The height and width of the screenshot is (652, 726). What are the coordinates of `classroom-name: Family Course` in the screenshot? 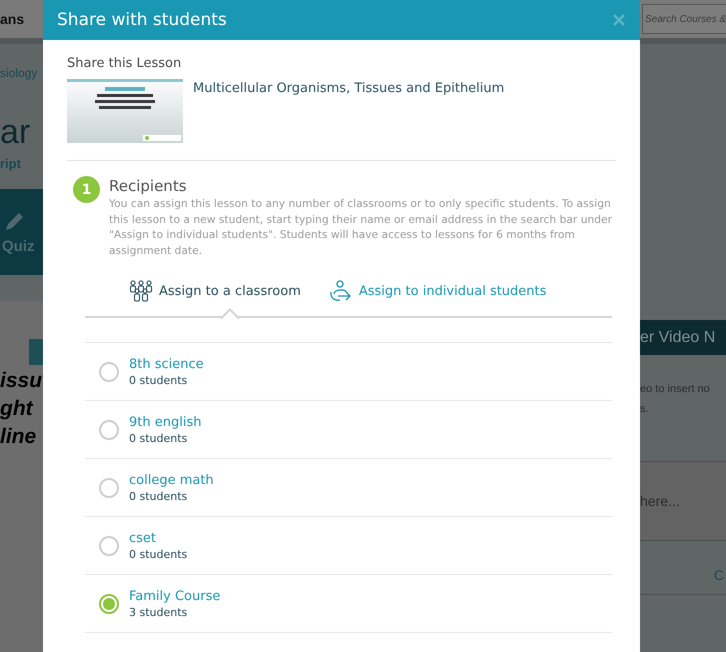 It's located at (174, 596).